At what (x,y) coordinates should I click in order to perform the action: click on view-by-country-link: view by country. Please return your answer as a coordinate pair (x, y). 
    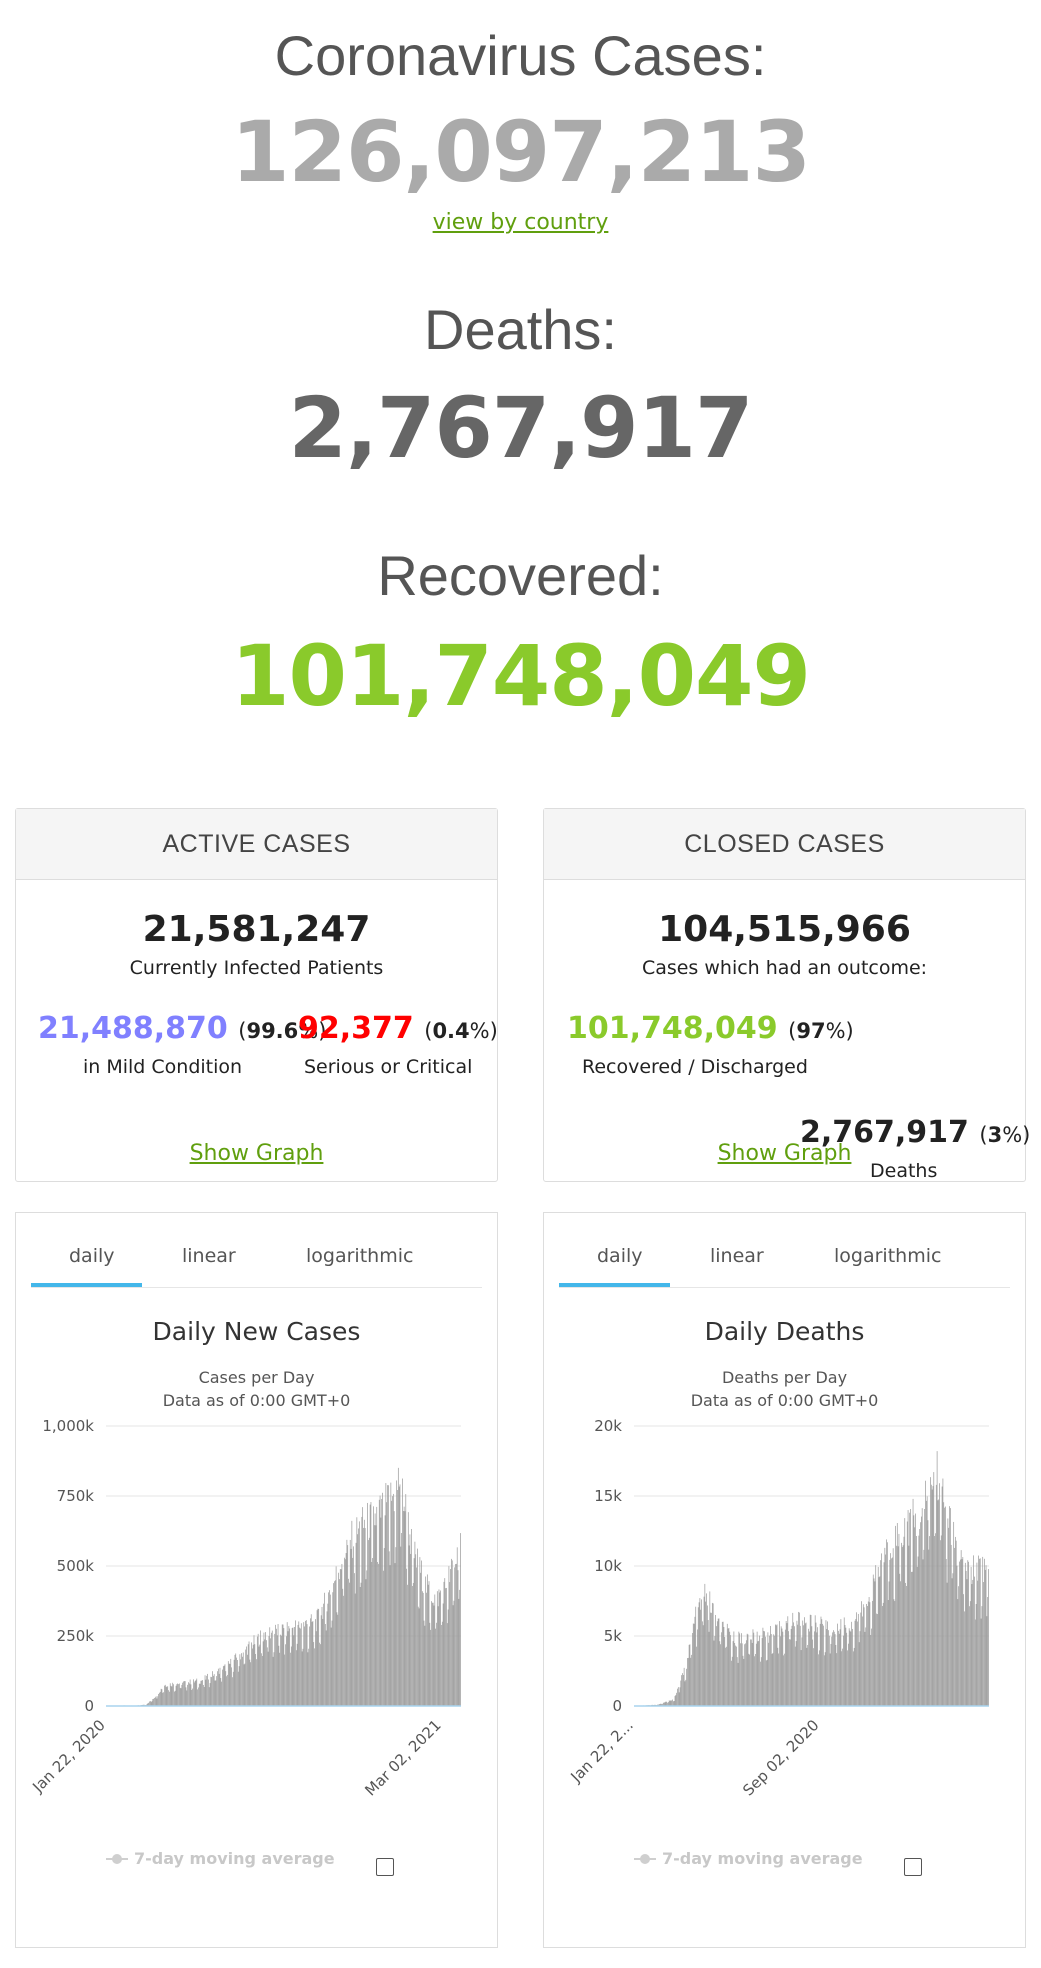
    Looking at the image, I should click on (521, 222).